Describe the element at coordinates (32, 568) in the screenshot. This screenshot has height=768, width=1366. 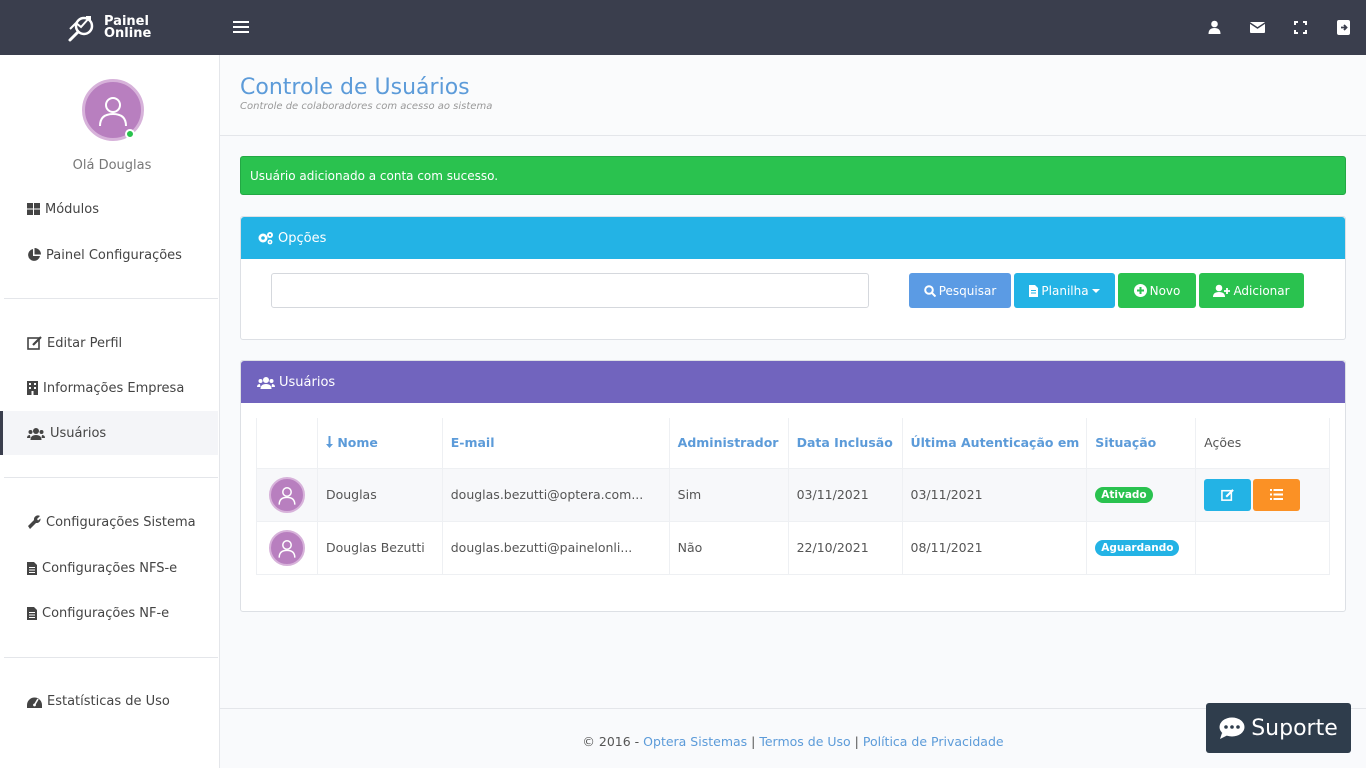
I see `file-icon` at that location.